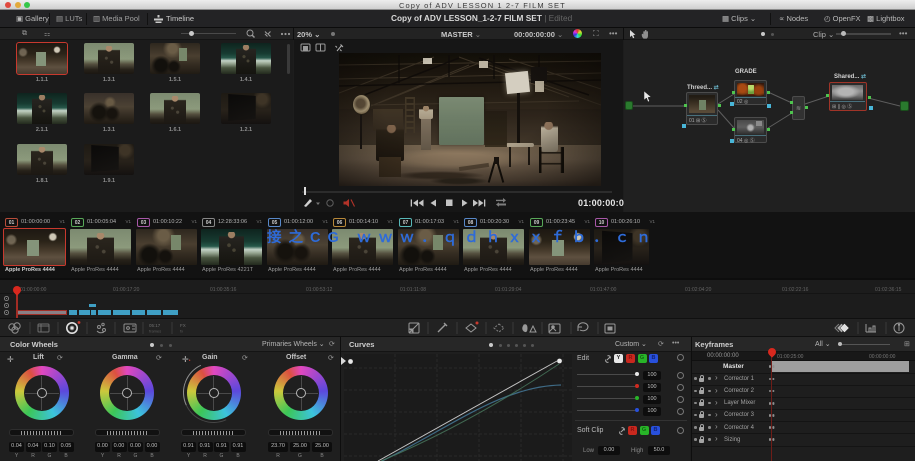 Image resolution: width=915 pixels, height=461 pixels. Describe the element at coordinates (183, 325) in the screenshot. I see `svg-text: FX` at that location.